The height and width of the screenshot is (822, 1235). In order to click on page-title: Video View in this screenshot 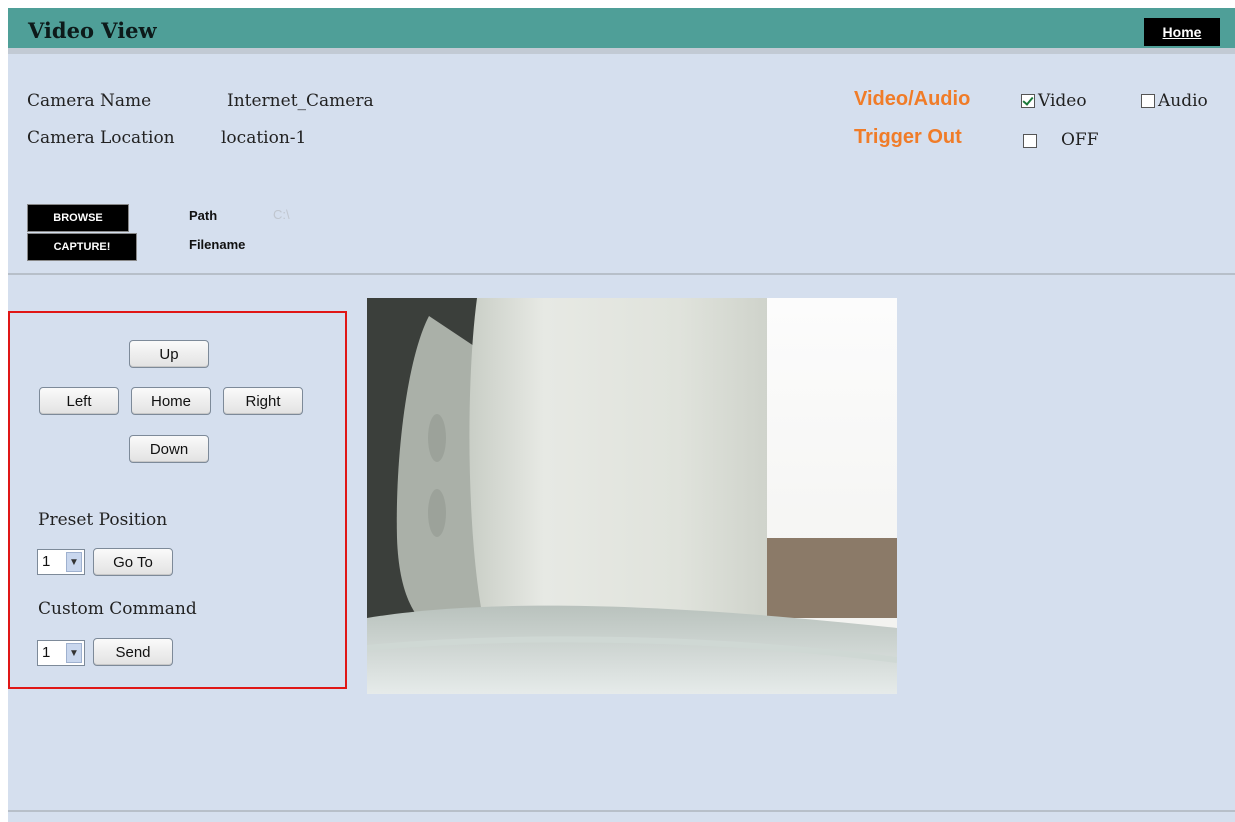, I will do `click(92, 30)`.